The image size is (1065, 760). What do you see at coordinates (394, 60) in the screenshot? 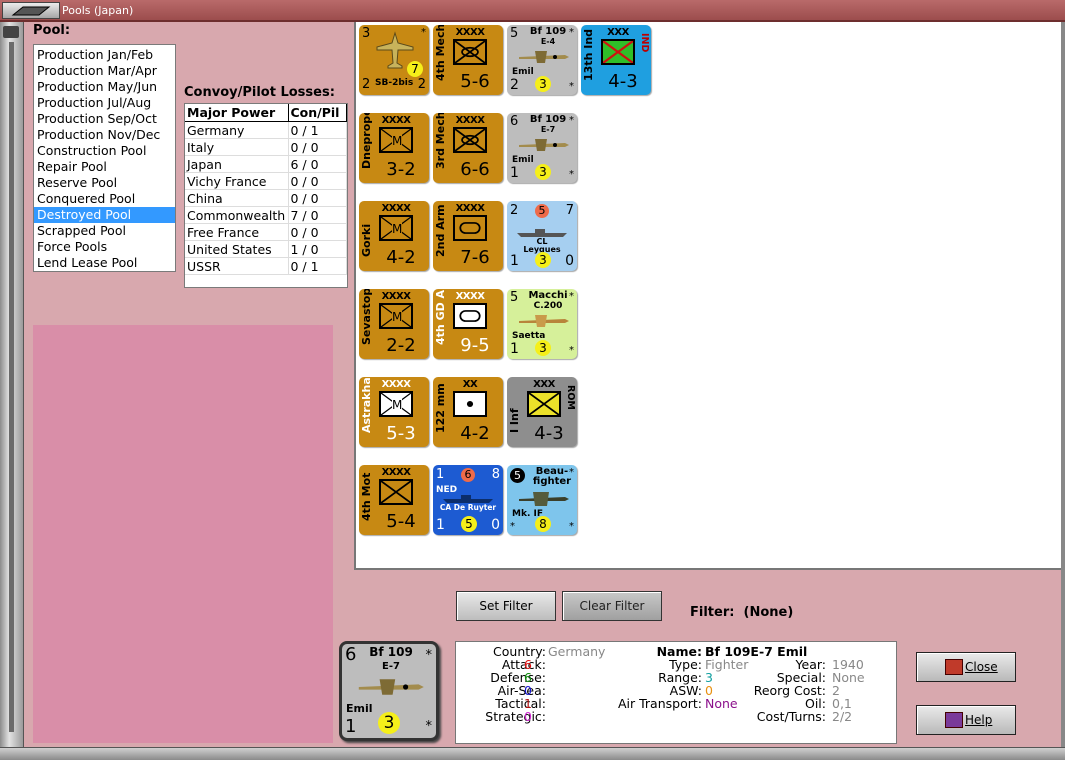
I see `unit-counter-sb2bis: 3 * 7 2 SB-2bis 2` at bounding box center [394, 60].